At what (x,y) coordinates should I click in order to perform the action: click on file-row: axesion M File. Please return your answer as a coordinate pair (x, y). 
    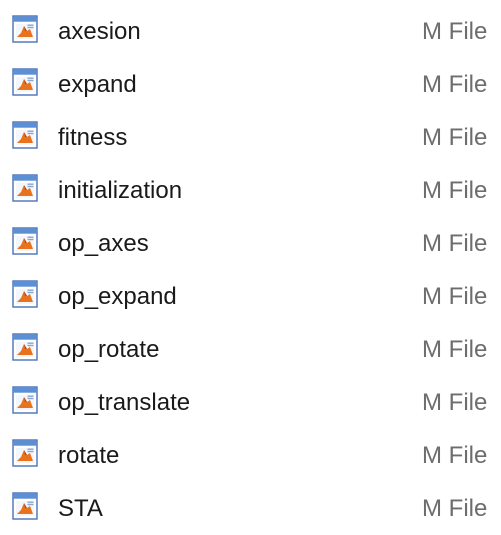
    Looking at the image, I should click on (250, 31).